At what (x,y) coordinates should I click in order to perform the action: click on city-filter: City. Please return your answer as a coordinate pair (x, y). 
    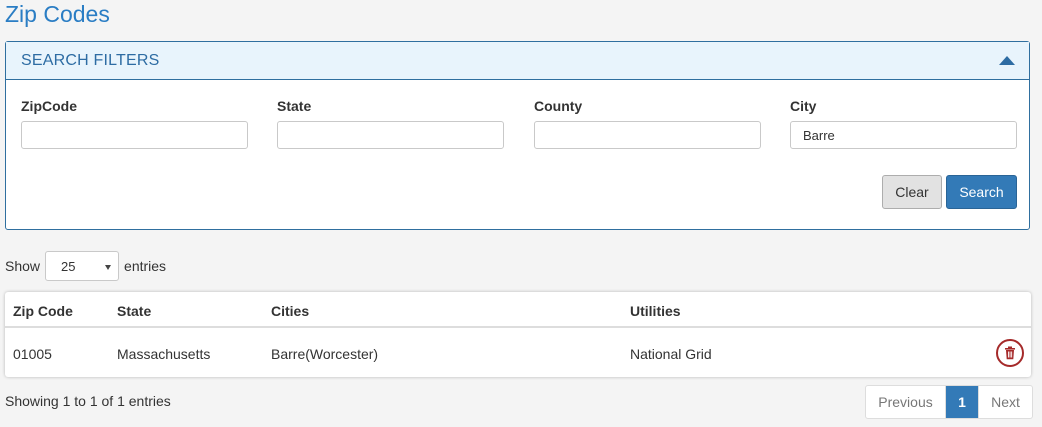
    Looking at the image, I should click on (903, 123).